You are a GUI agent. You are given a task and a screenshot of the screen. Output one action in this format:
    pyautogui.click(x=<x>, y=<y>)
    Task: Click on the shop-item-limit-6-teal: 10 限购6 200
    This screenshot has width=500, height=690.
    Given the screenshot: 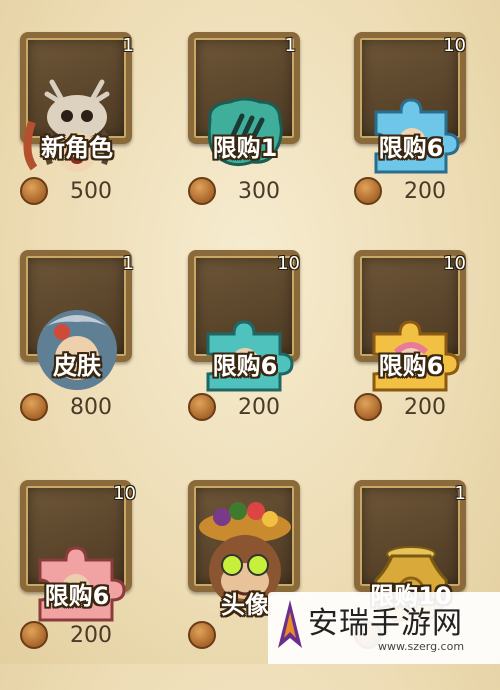 What is the action you would take?
    pyautogui.click(x=245, y=355)
    